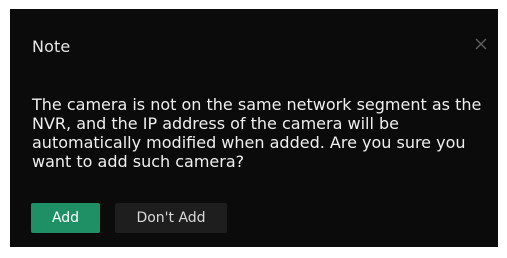  Describe the element at coordinates (65, 218) in the screenshot. I see `add-button: Add` at that location.